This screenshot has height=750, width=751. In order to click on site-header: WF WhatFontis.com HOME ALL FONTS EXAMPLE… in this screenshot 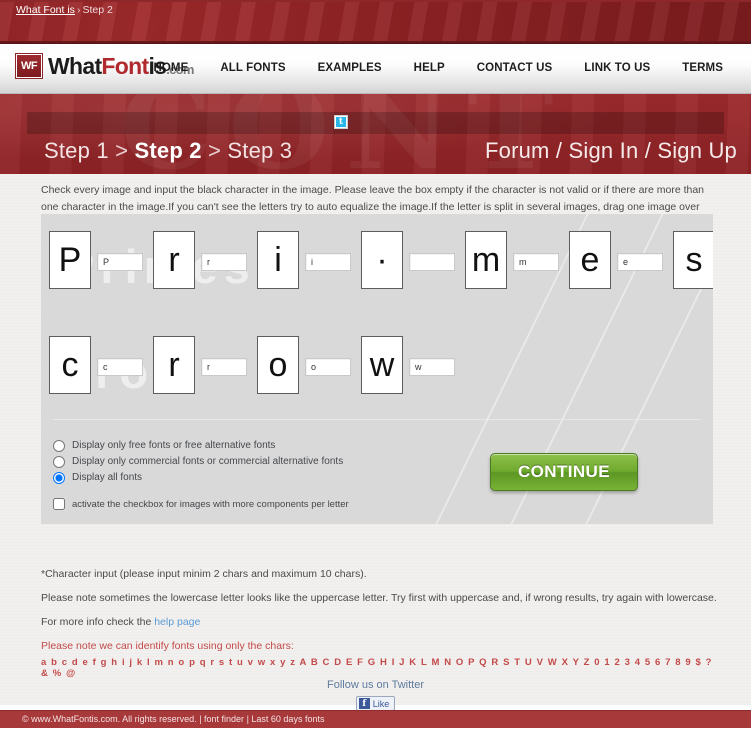, I will do `click(375, 69)`.